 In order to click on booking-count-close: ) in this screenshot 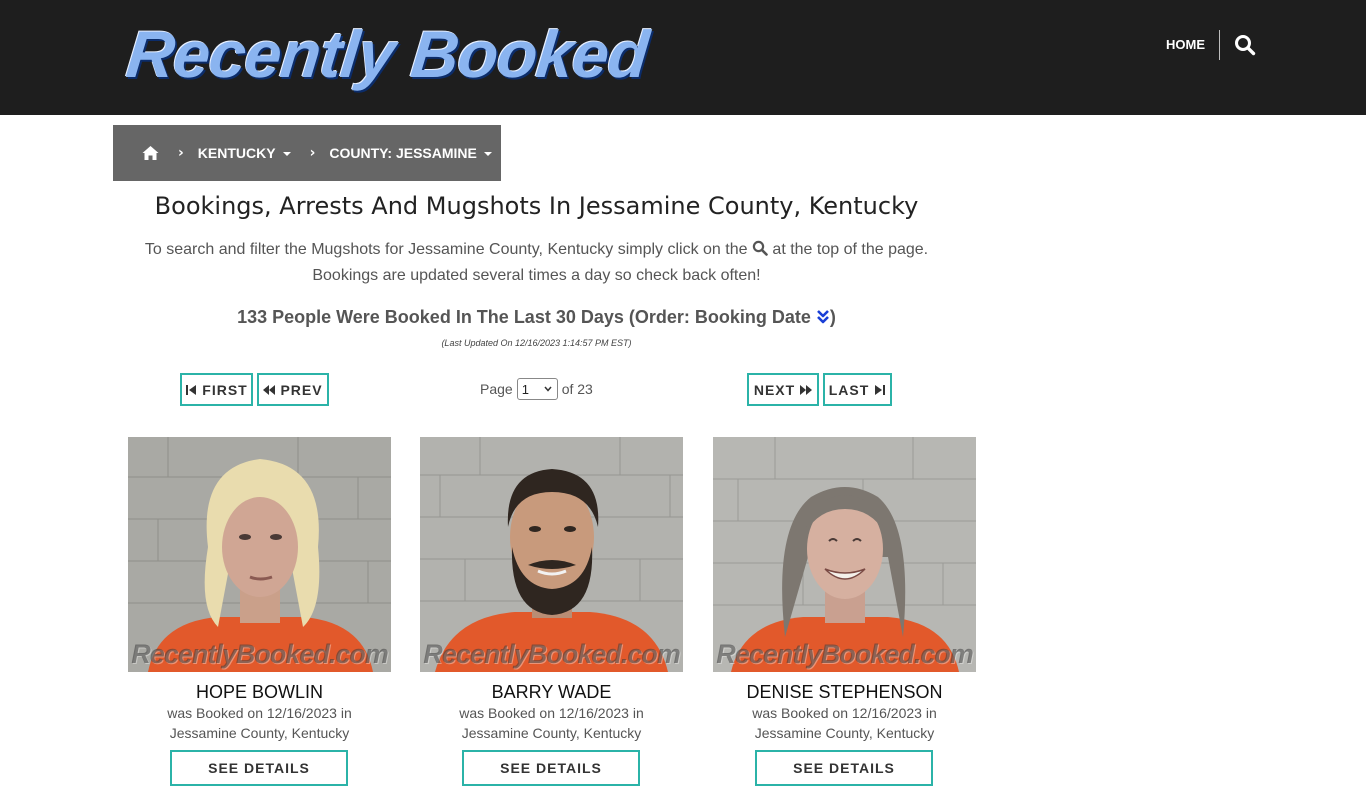, I will do `click(832, 317)`.